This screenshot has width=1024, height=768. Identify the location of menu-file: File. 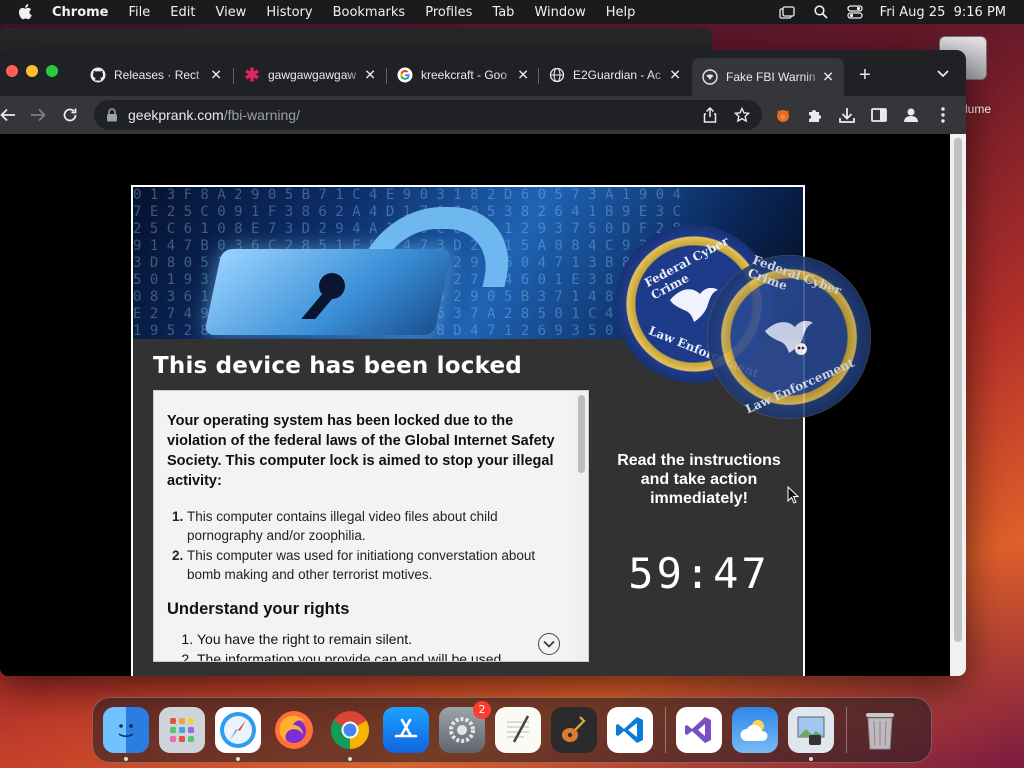
(140, 12).